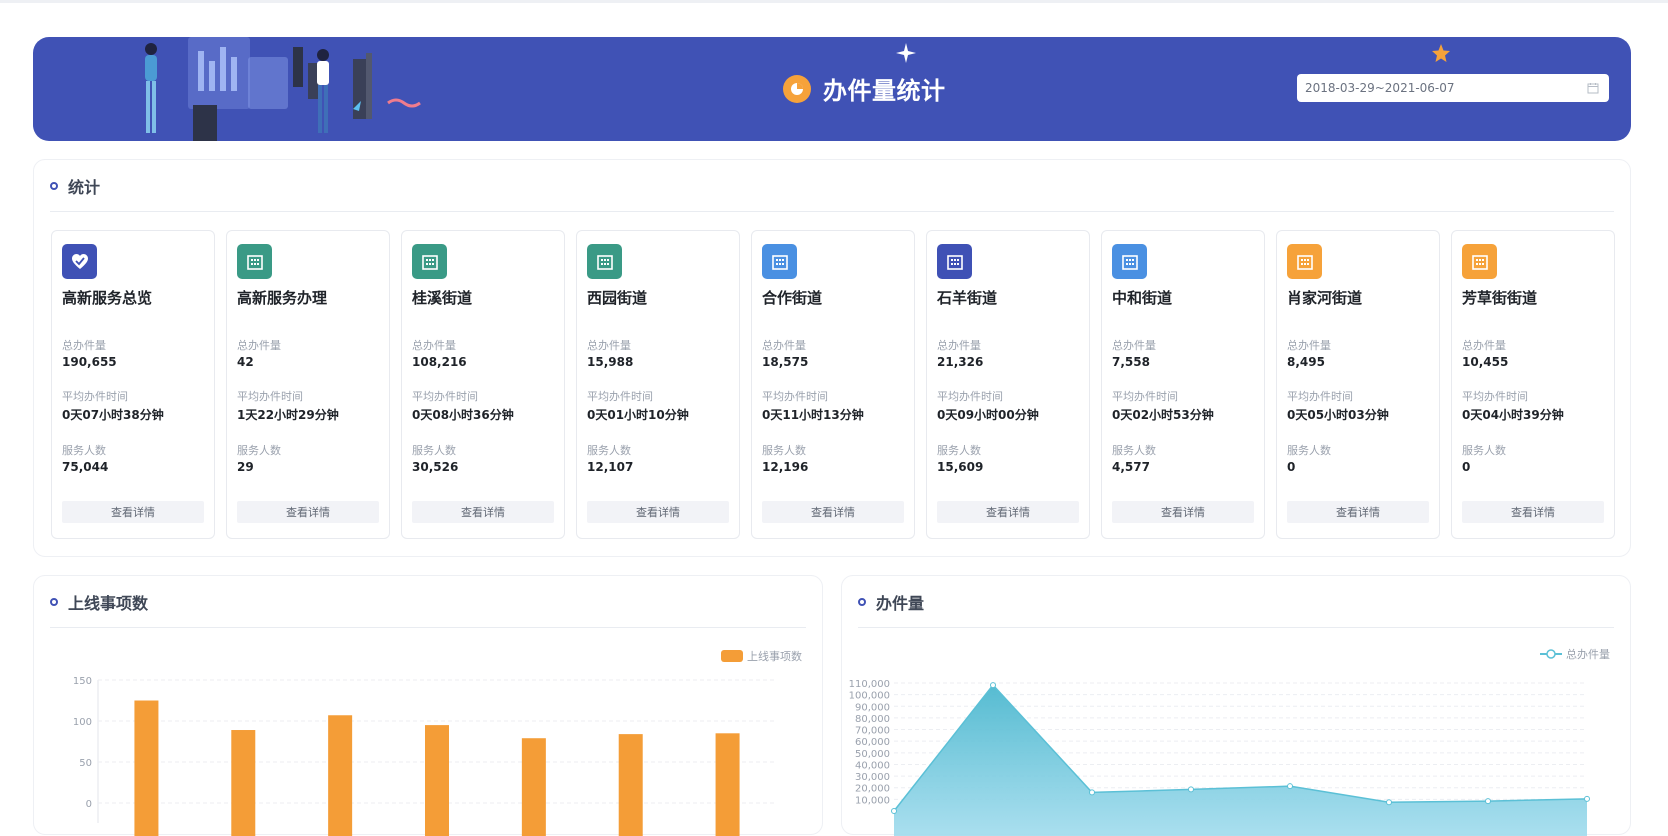 The width and height of the screenshot is (1668, 836). Describe the element at coordinates (82, 722) in the screenshot. I see `y-tick-label: 100` at that location.